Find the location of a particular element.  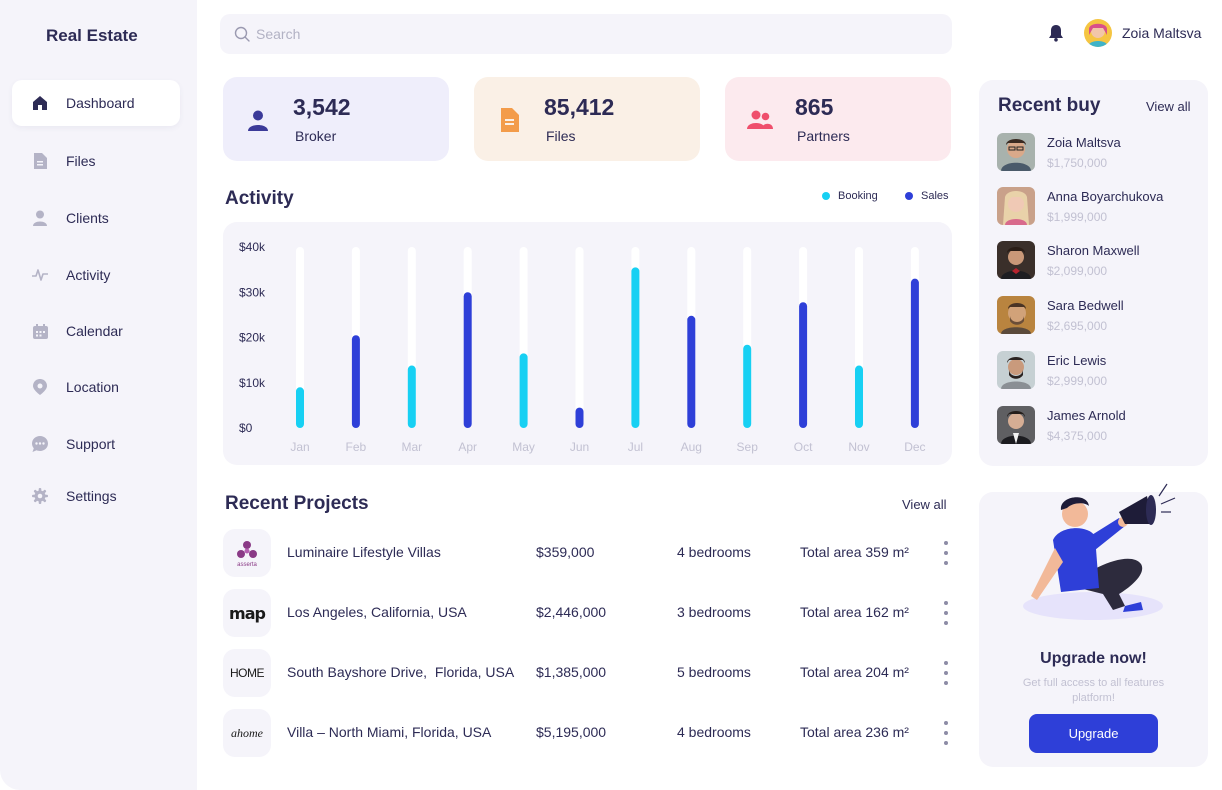

buyer-name: Sharon Maxwell is located at coordinates (1093, 250).